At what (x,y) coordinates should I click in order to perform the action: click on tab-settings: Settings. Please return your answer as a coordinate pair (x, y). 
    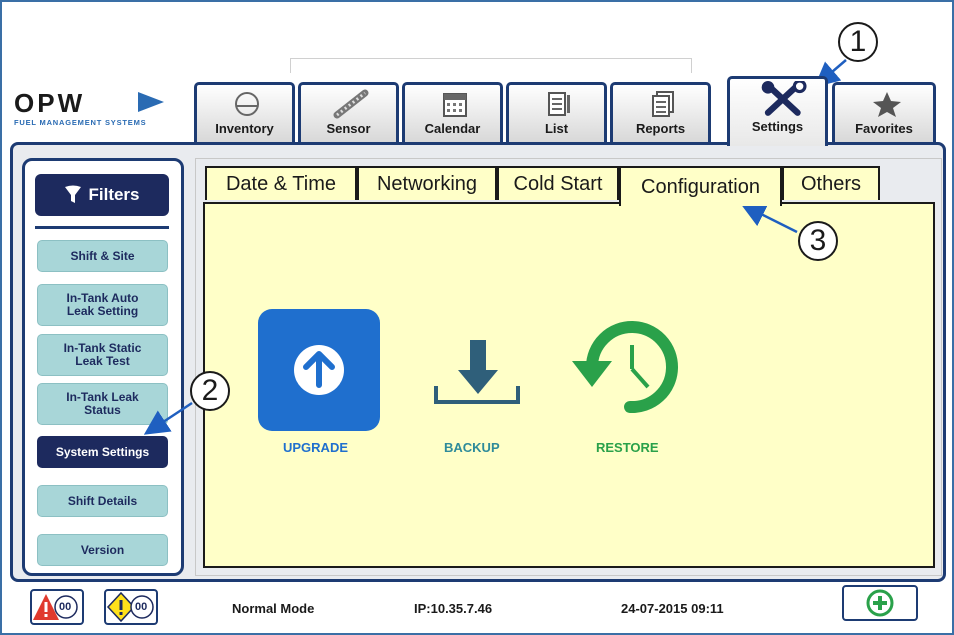
    Looking at the image, I should click on (777, 111).